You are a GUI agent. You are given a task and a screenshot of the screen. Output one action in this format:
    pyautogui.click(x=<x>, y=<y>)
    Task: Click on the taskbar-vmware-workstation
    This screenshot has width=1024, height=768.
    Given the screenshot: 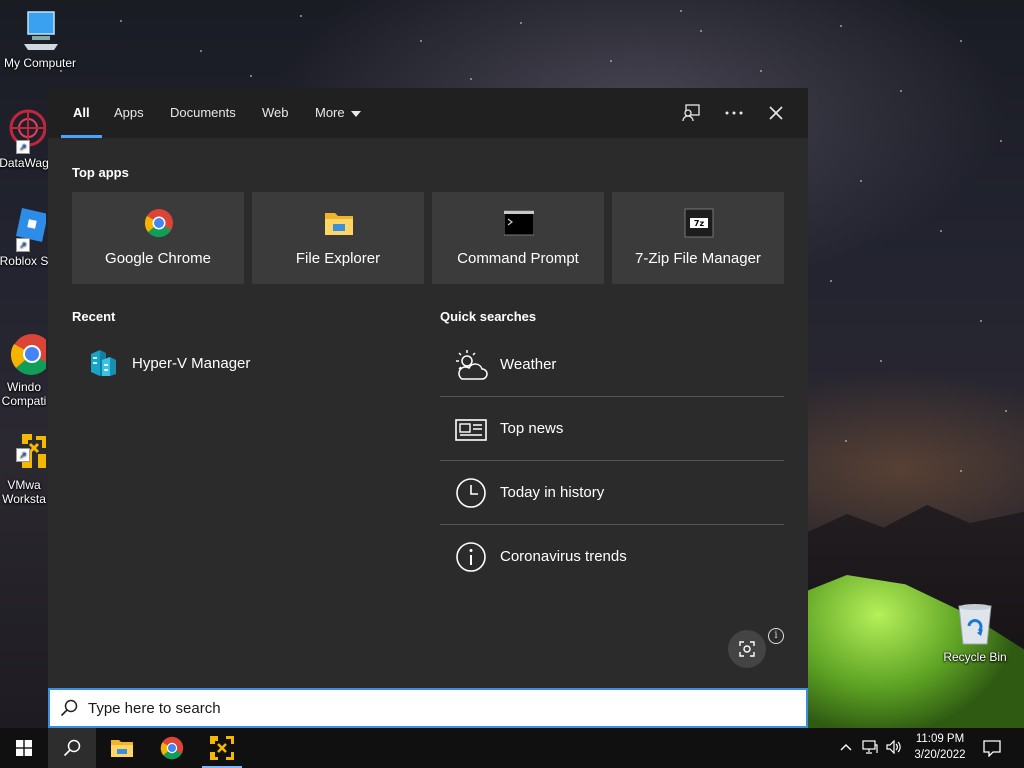 What is the action you would take?
    pyautogui.click(x=222, y=748)
    